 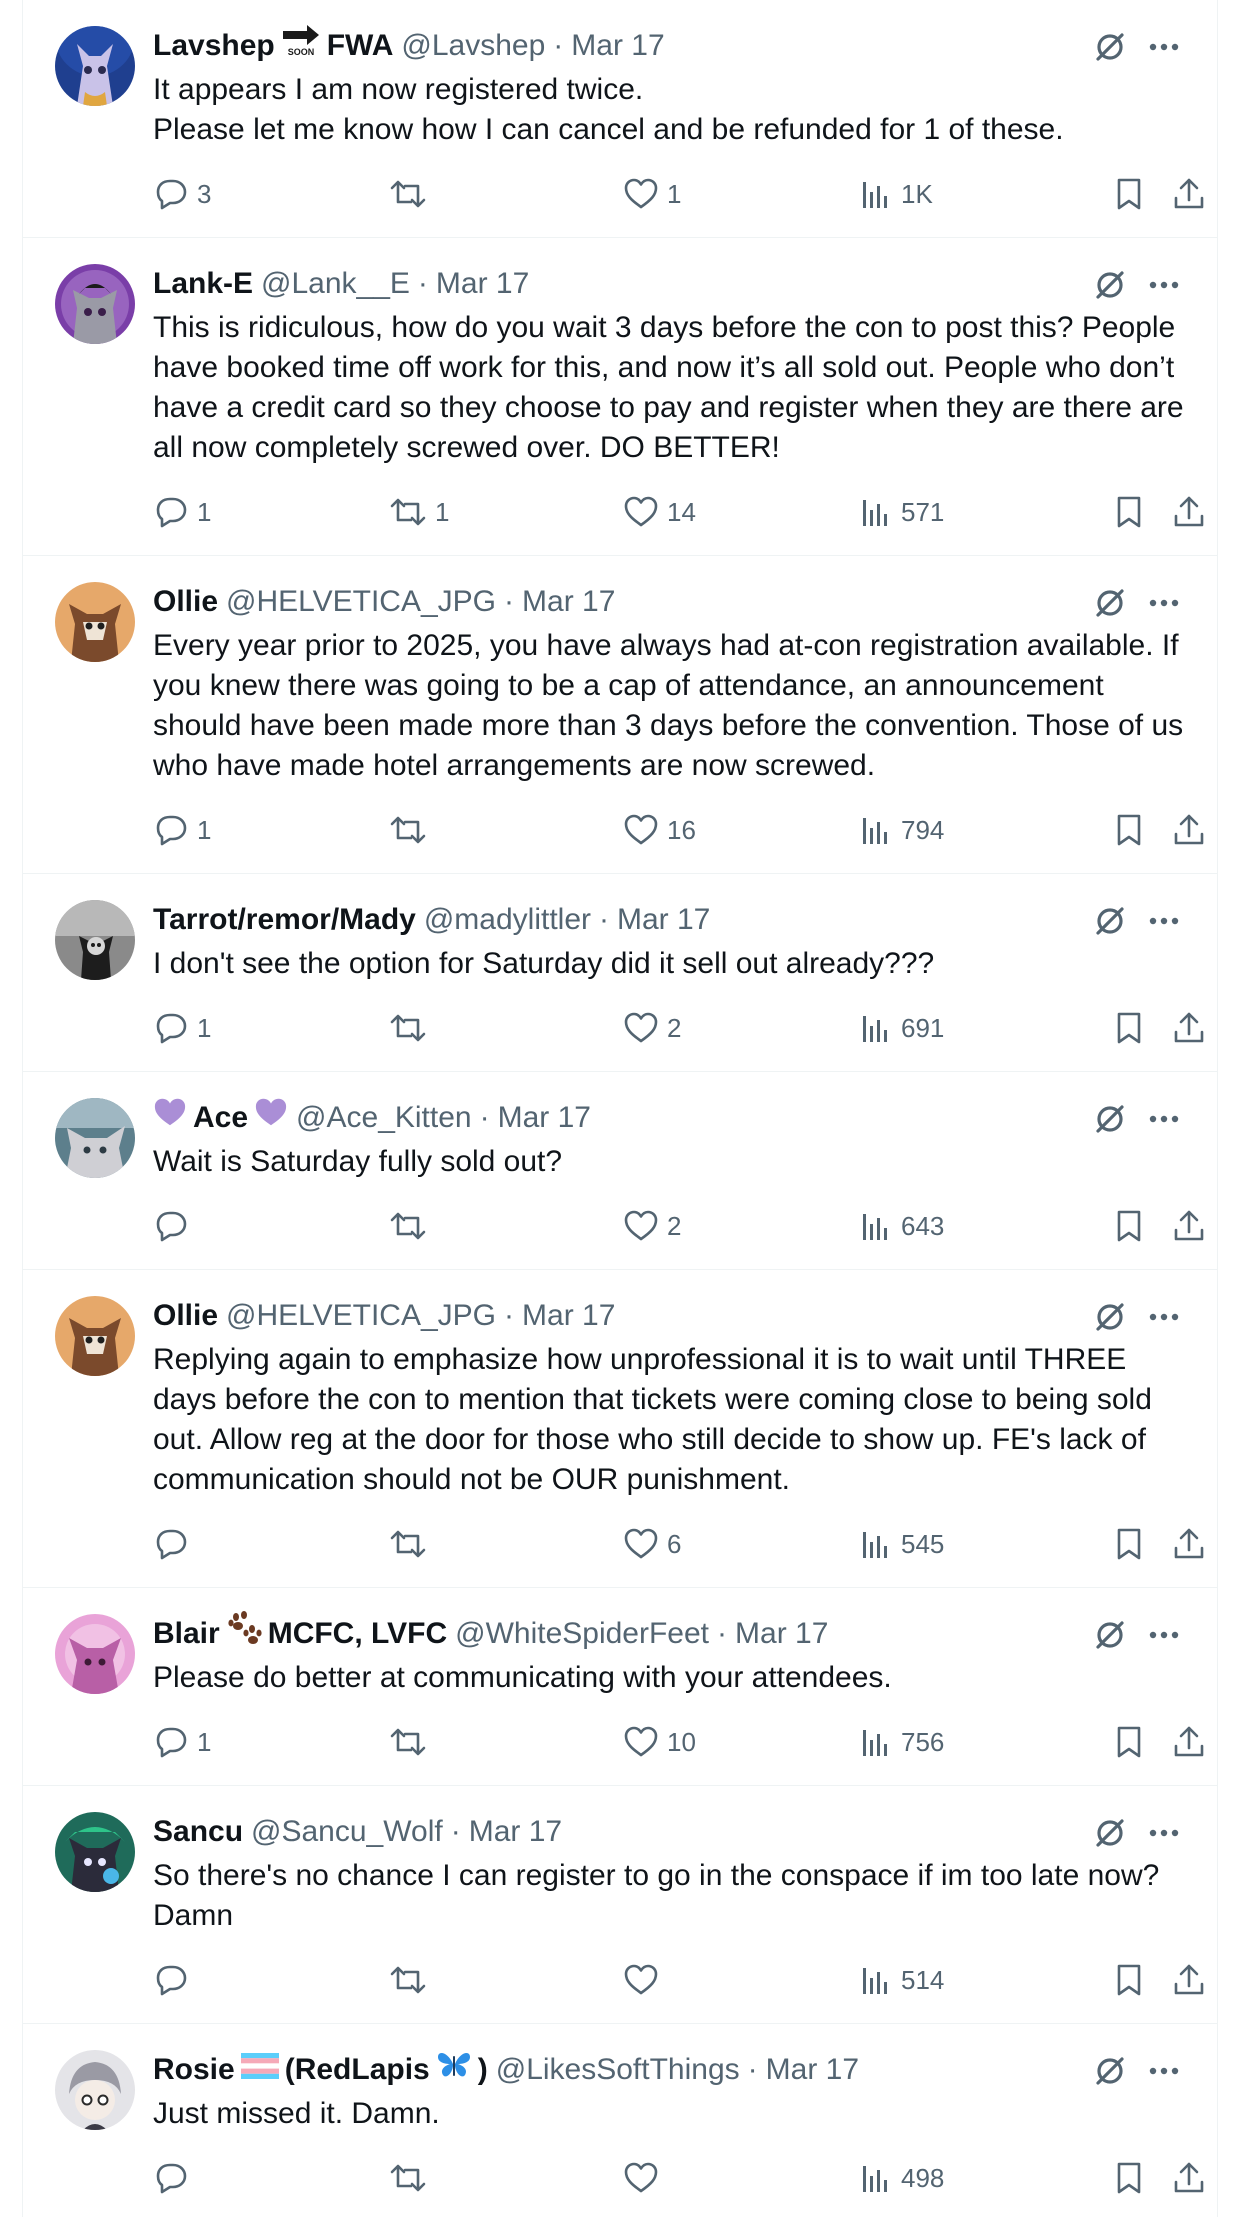 I want to click on handle: @Lavshep, so click(x=473, y=46).